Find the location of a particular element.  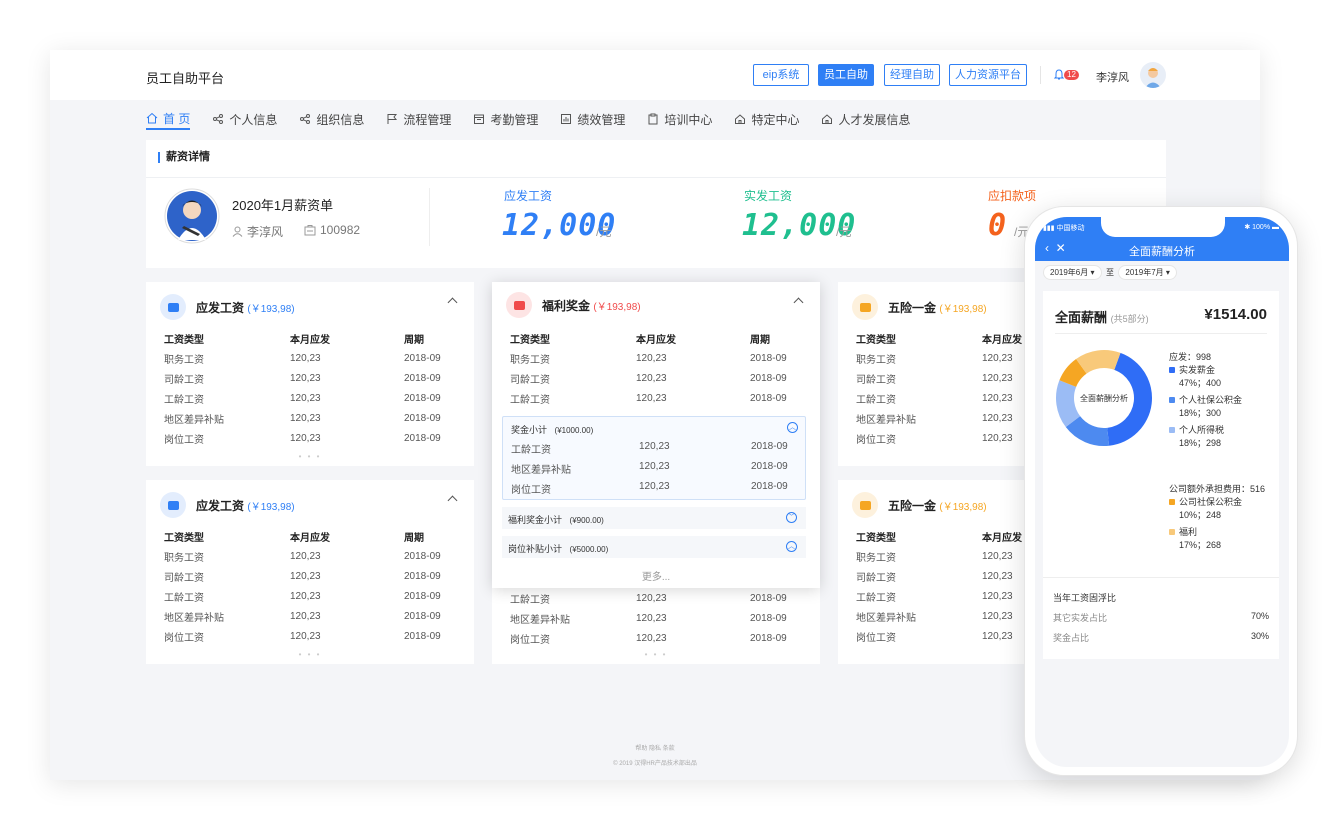

deduction-value: 0 is located at coordinates (998, 225).